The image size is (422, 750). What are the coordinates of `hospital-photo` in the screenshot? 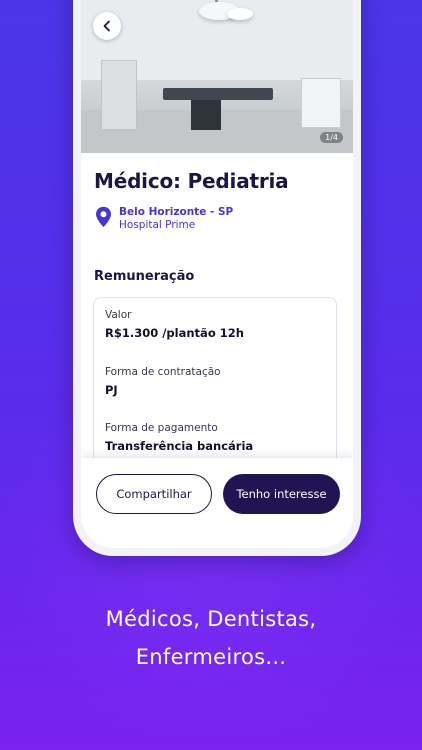 It's located at (217, 76).